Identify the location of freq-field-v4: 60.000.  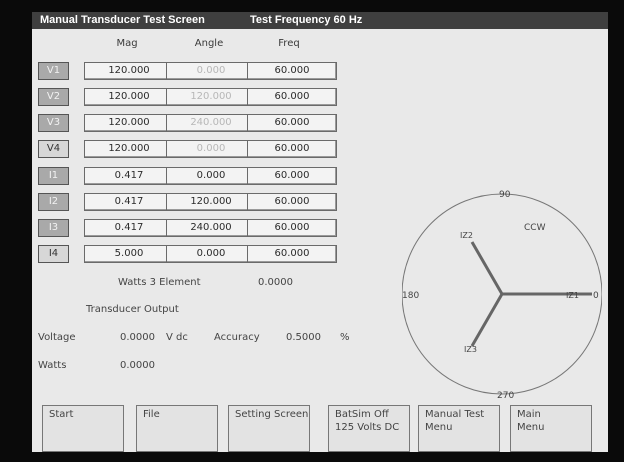
(292, 149).